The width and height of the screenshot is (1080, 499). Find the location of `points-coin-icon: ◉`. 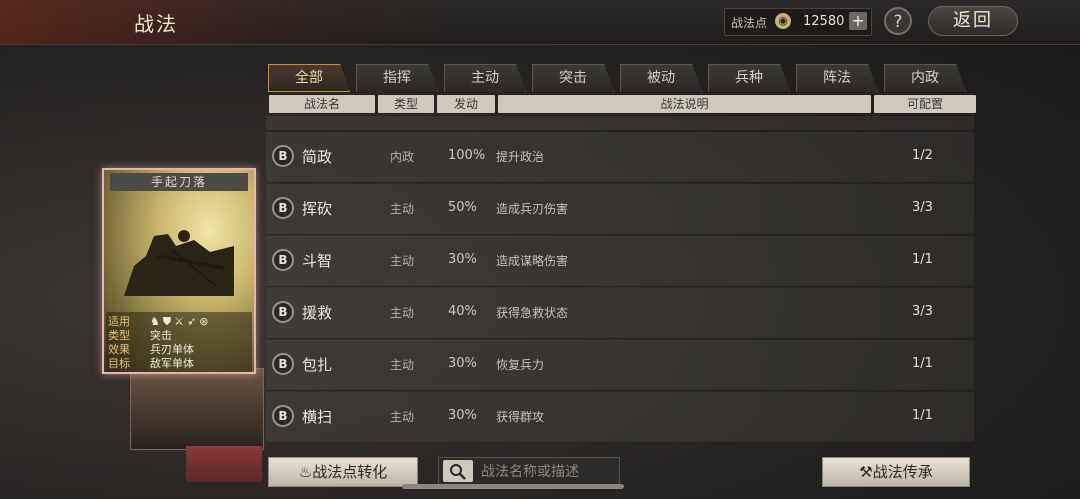

points-coin-icon: ◉ is located at coordinates (783, 21).